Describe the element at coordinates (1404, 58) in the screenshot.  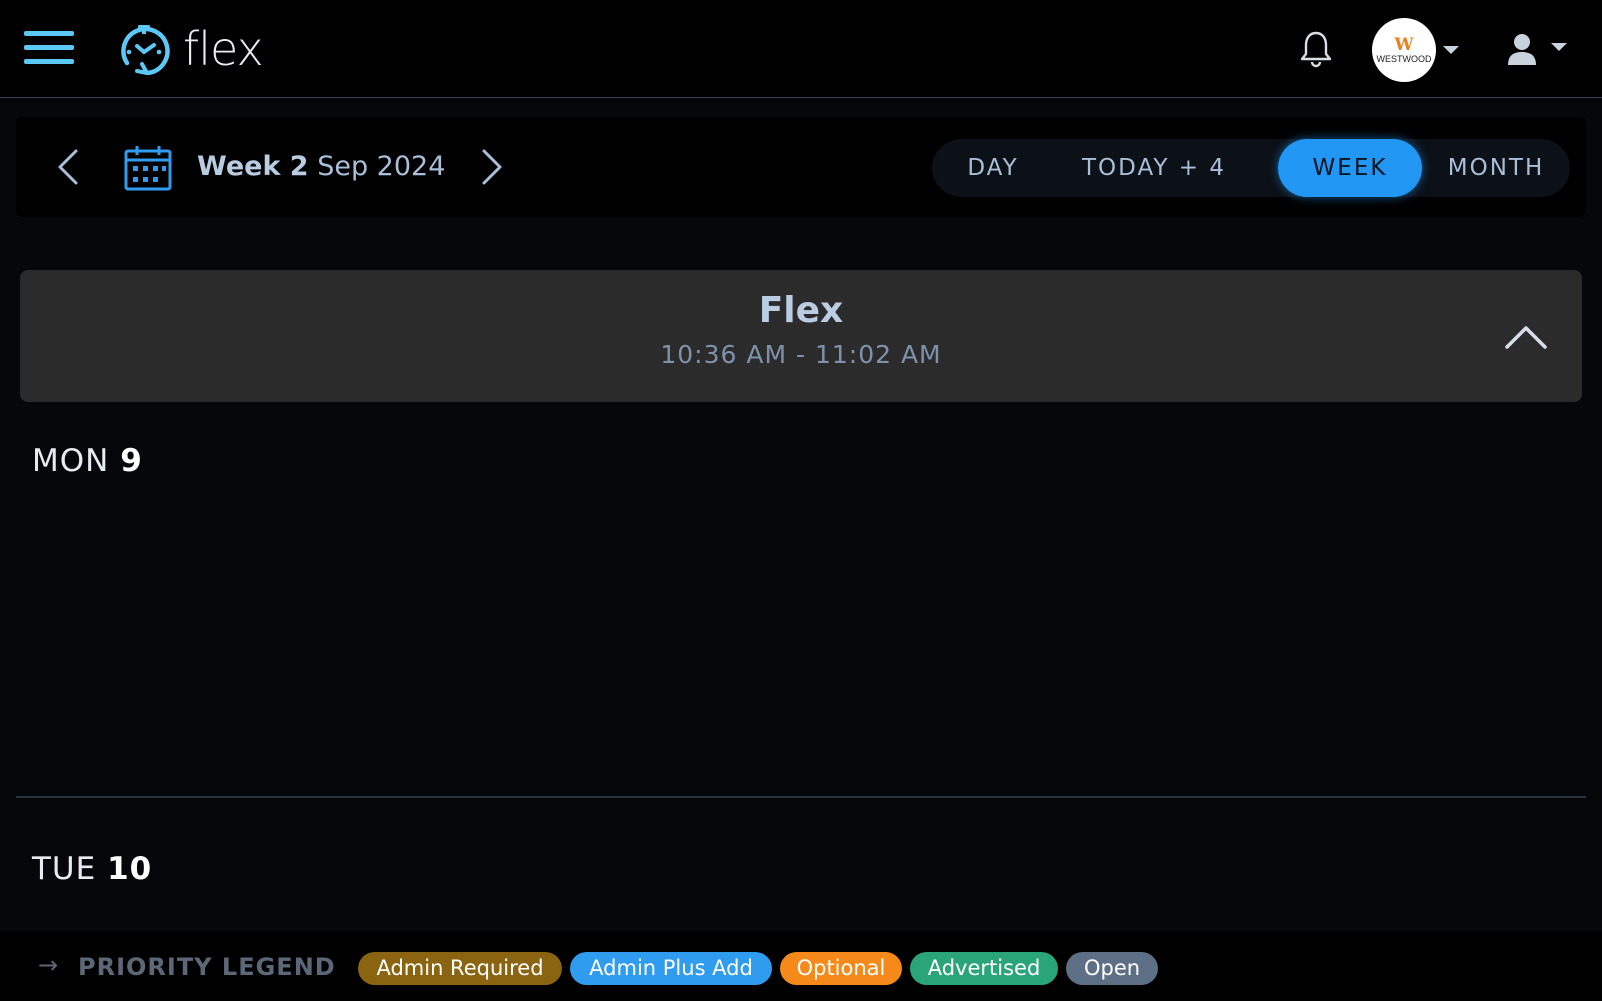
I see `org-logo-name: WESTWOOD` at that location.